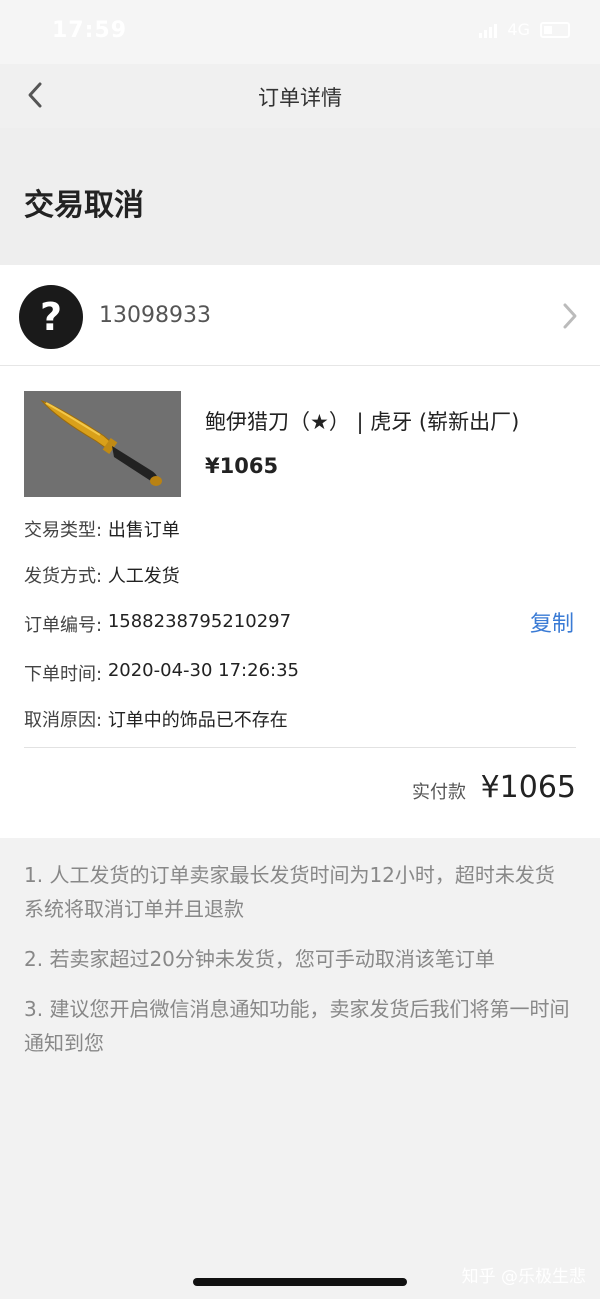  What do you see at coordinates (63, 720) in the screenshot?
I see `detail-label: 取消原因:` at bounding box center [63, 720].